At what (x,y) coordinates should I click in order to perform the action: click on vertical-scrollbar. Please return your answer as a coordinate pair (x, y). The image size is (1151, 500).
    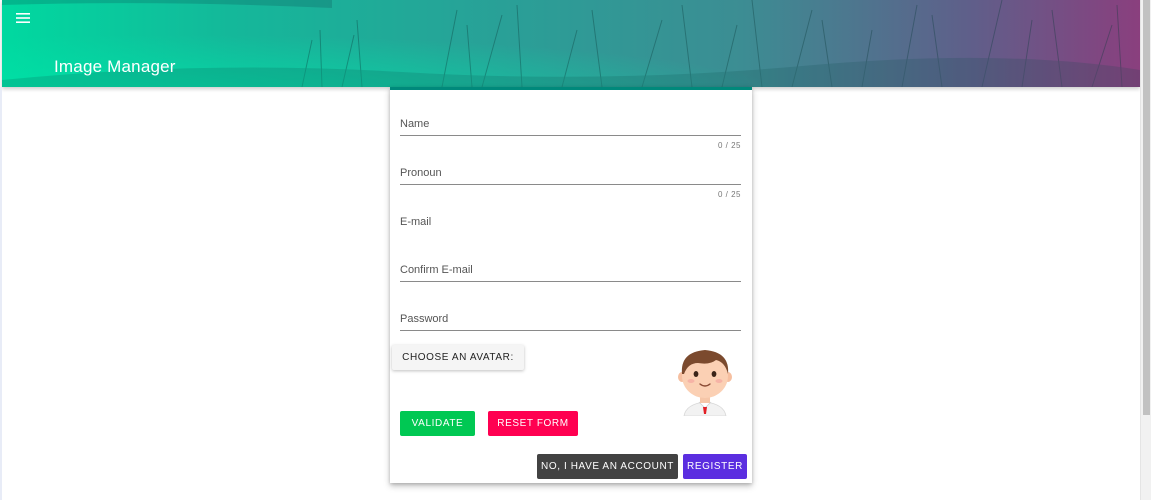
    Looking at the image, I should click on (1145, 250).